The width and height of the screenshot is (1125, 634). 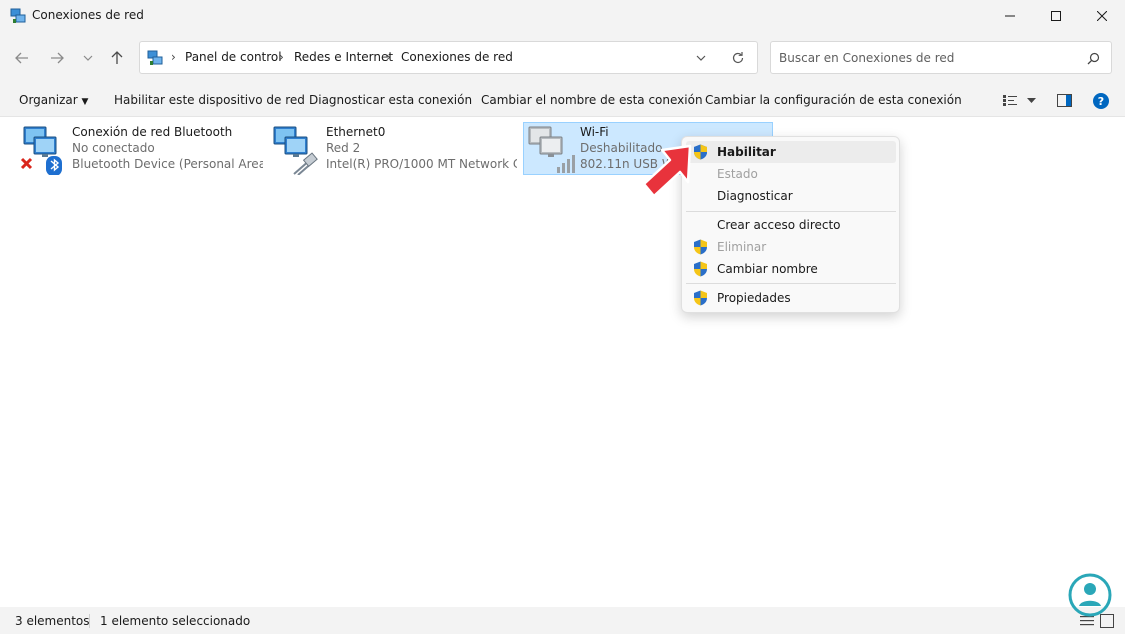 What do you see at coordinates (343, 148) in the screenshot?
I see `connection-status: Red 2` at bounding box center [343, 148].